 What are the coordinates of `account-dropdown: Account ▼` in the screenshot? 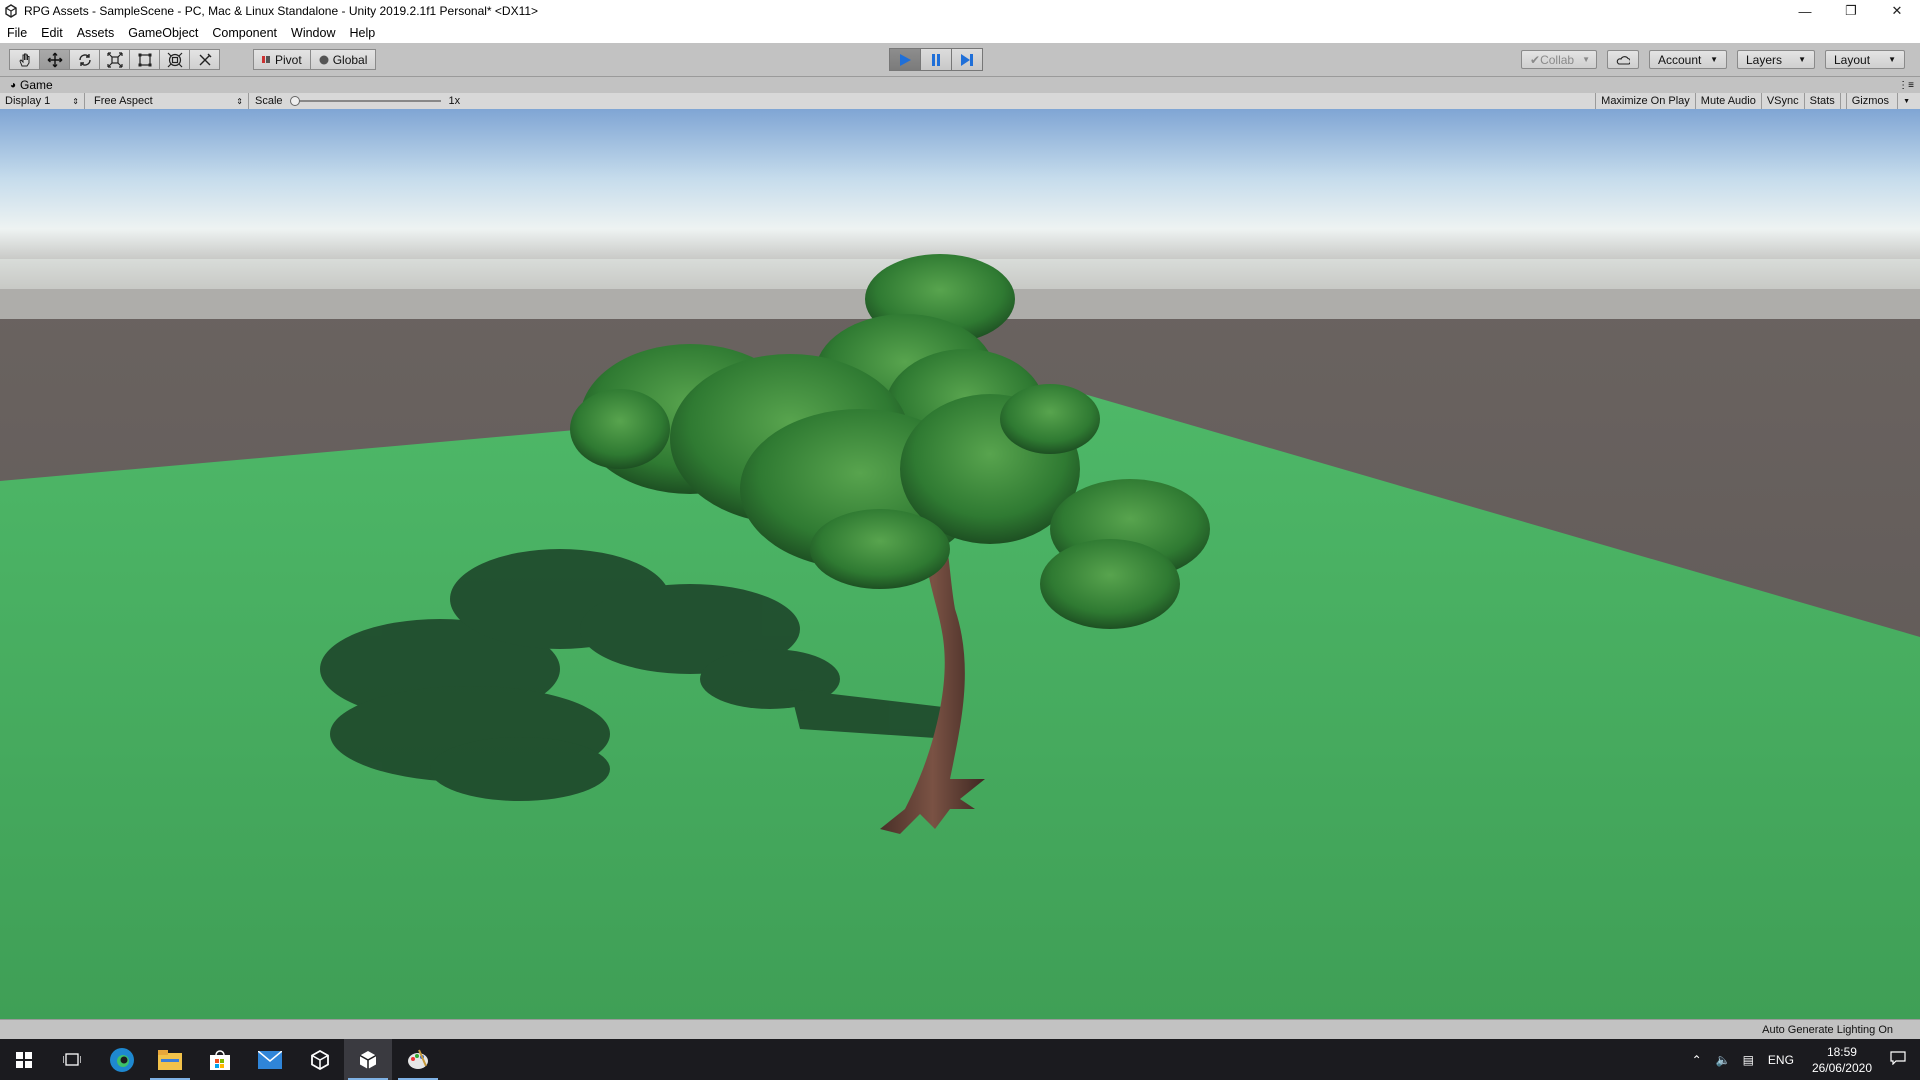 It's located at (1688, 59).